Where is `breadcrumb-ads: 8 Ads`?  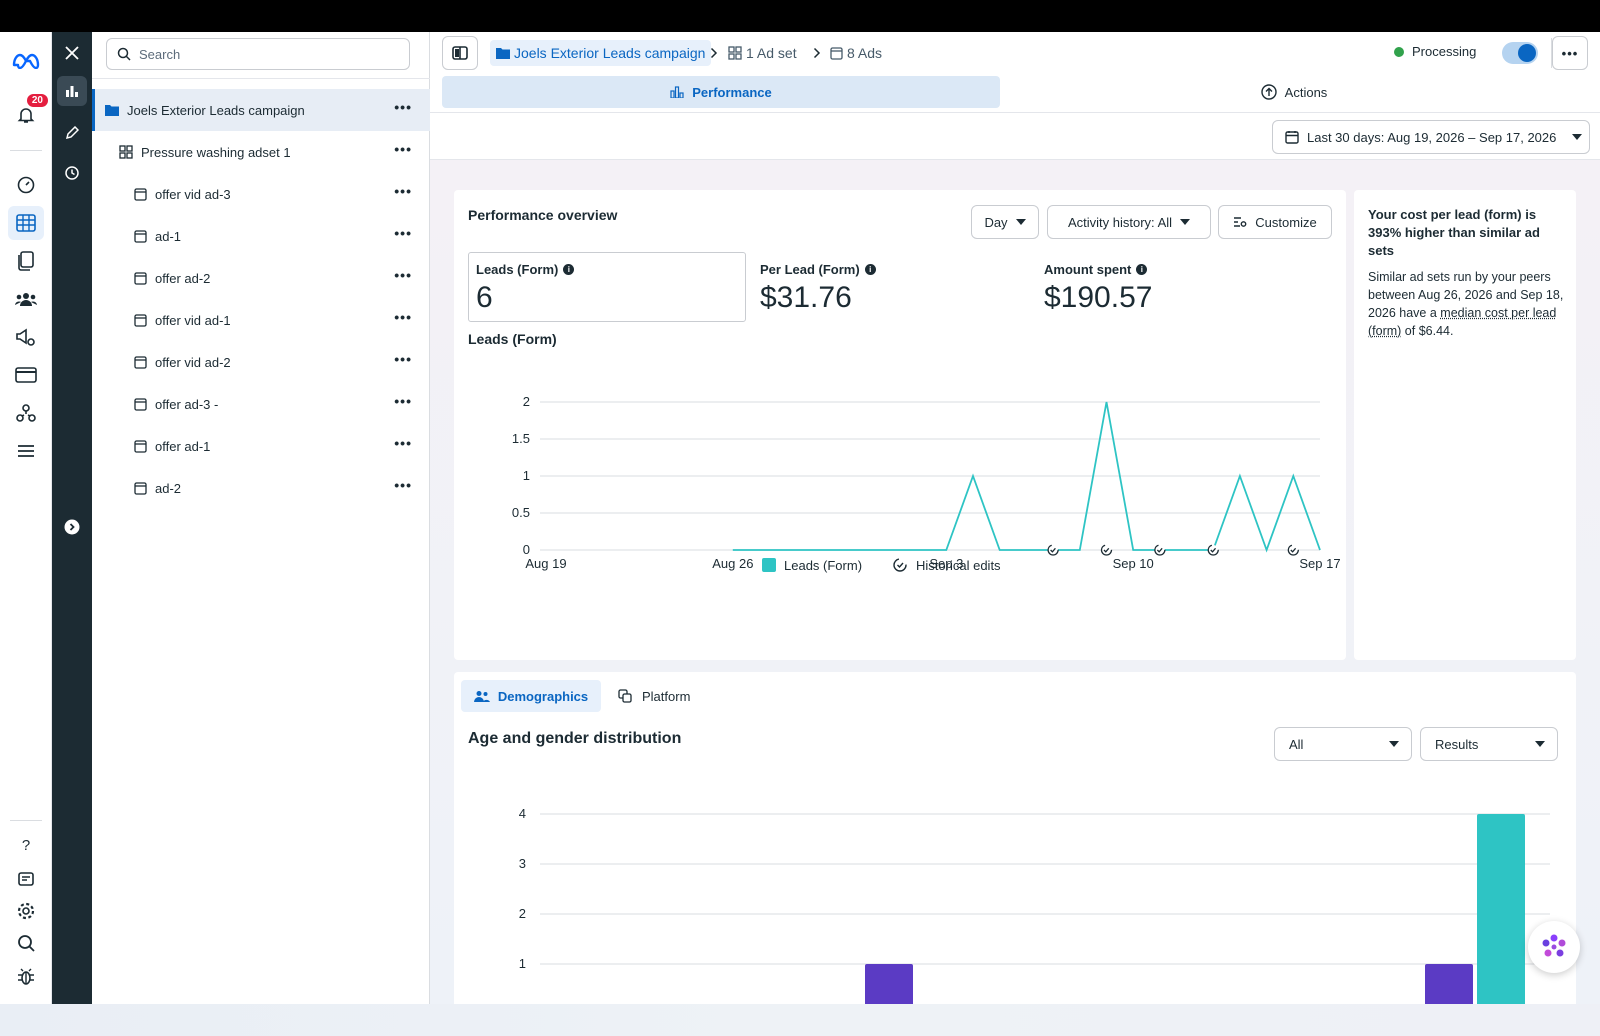
breadcrumb-ads: 8 Ads is located at coordinates (856, 53).